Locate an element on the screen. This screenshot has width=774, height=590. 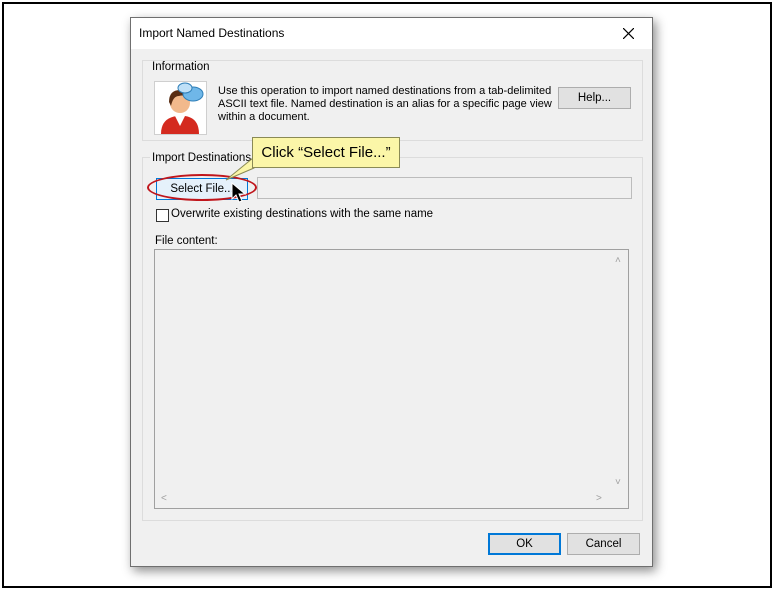
cancel-button: Cancel is located at coordinates (603, 544).